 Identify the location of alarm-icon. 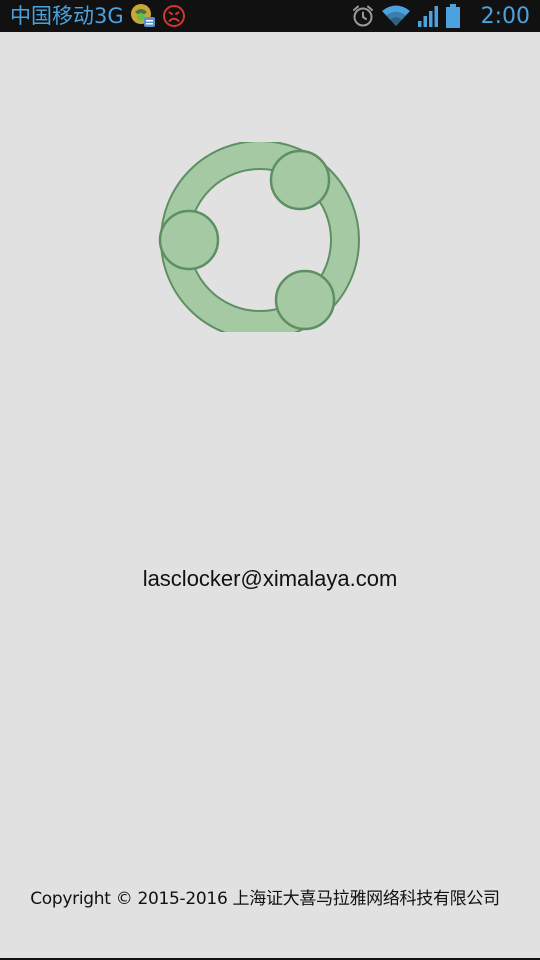
(363, 16).